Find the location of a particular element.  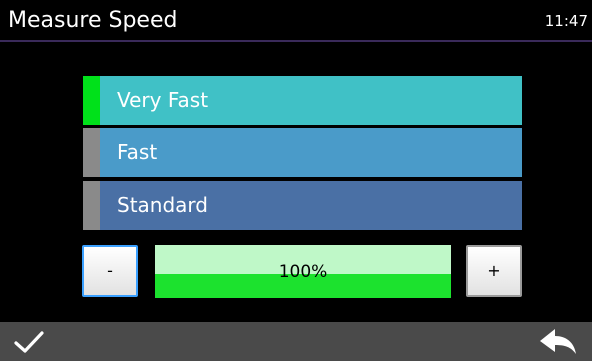

clock: 11:47 is located at coordinates (566, 21).